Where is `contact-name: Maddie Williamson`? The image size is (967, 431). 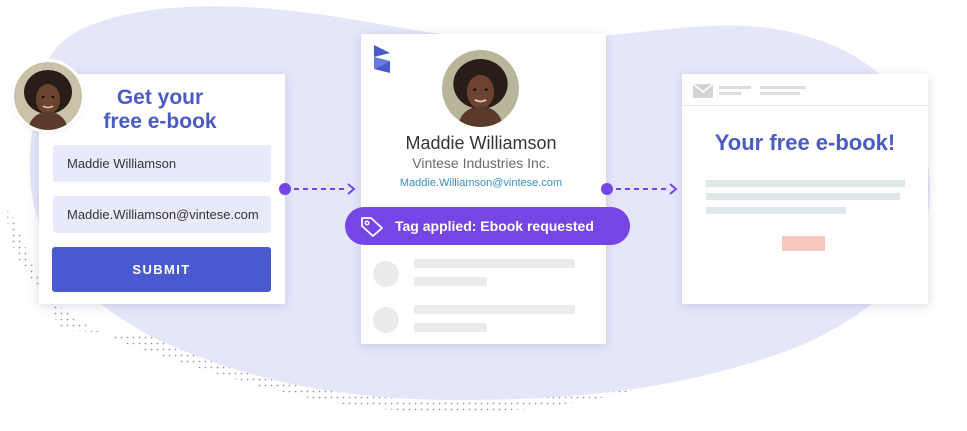 contact-name: Maddie Williamson is located at coordinates (481, 143).